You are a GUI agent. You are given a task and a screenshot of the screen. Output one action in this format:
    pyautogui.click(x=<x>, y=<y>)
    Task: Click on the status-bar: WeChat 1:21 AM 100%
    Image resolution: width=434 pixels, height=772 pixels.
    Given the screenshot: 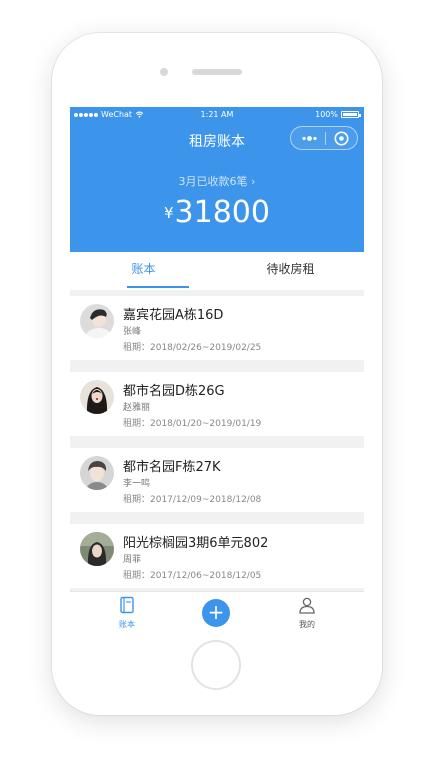 What is the action you would take?
    pyautogui.click(x=217, y=115)
    